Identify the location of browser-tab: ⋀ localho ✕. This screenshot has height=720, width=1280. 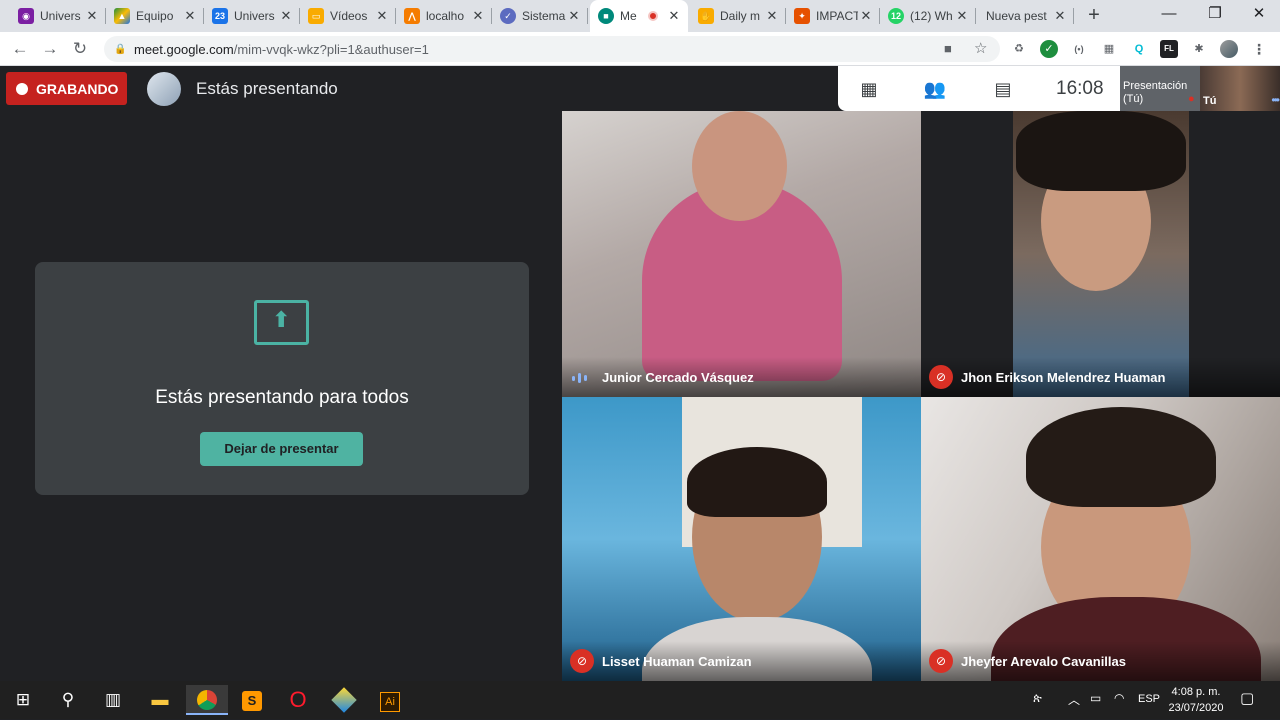
(444, 16).